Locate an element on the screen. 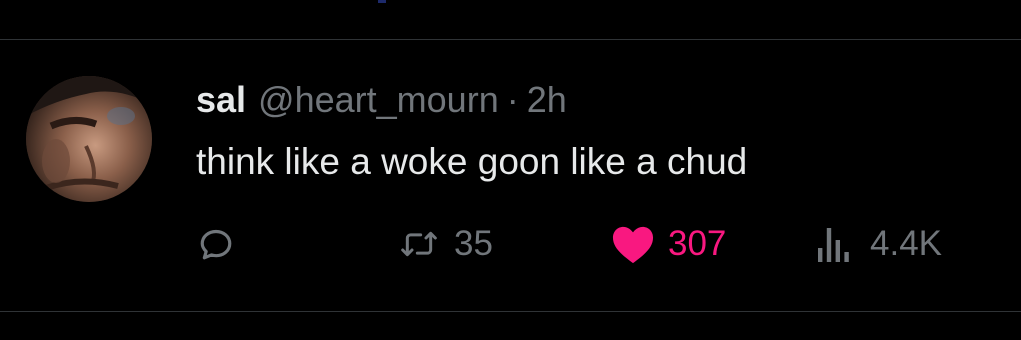  views-count: 4.4K is located at coordinates (906, 243).